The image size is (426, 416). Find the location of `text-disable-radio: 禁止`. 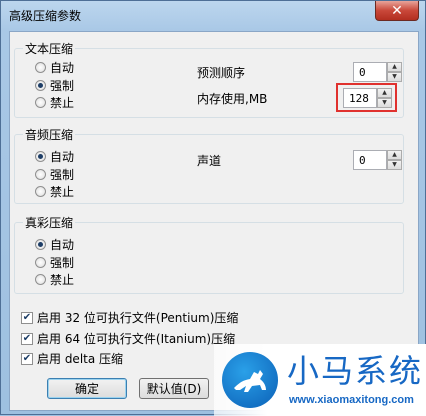

text-disable-radio: 禁止 is located at coordinates (54, 102).